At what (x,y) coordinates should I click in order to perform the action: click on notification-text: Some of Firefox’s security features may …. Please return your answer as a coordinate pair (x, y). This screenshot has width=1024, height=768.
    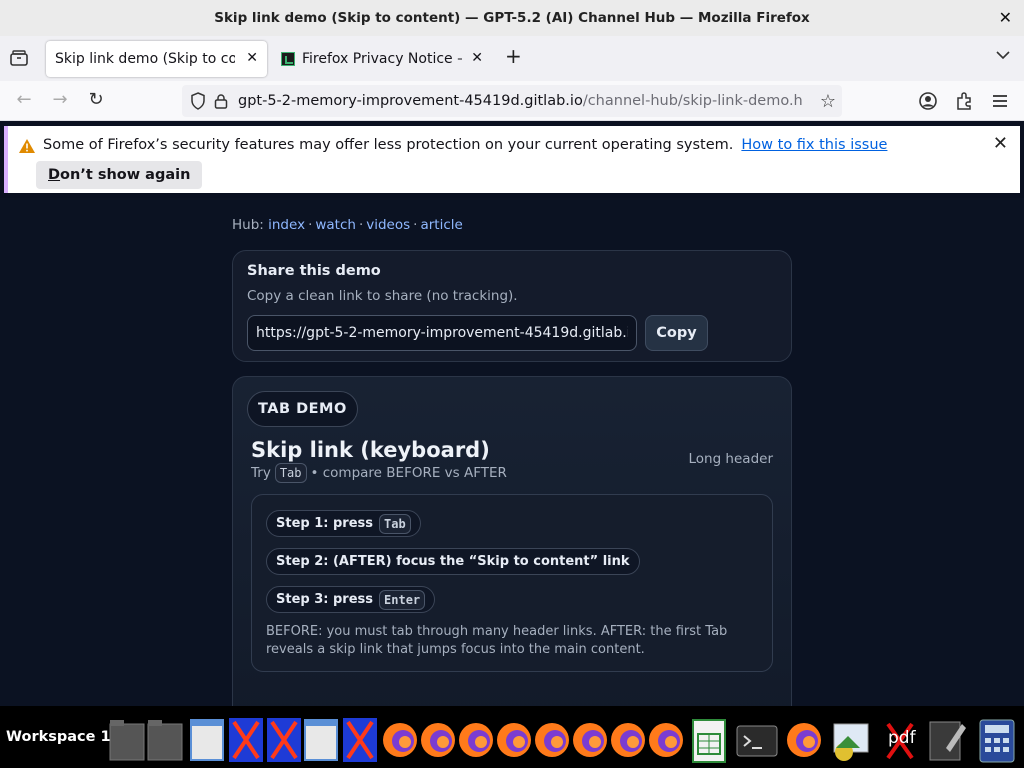
    Looking at the image, I should click on (388, 145).